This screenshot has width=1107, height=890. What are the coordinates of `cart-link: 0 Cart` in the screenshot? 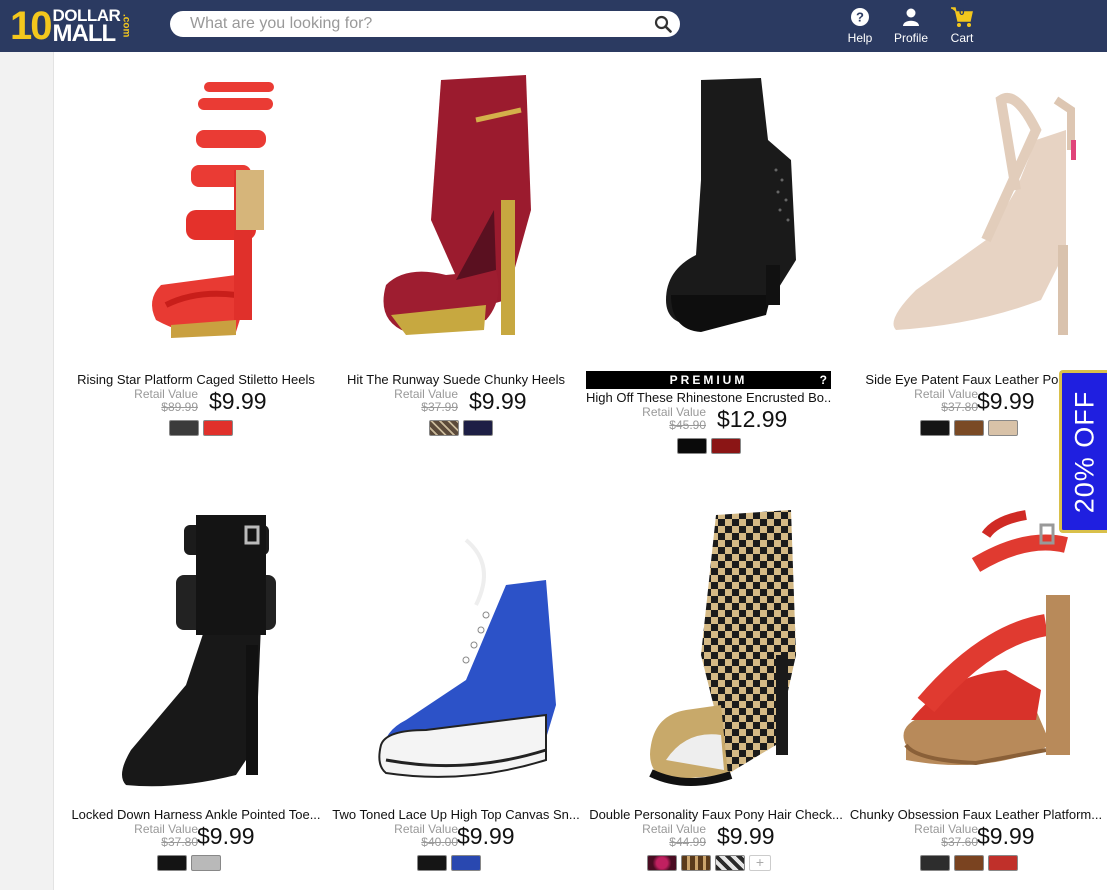 It's located at (962, 26).